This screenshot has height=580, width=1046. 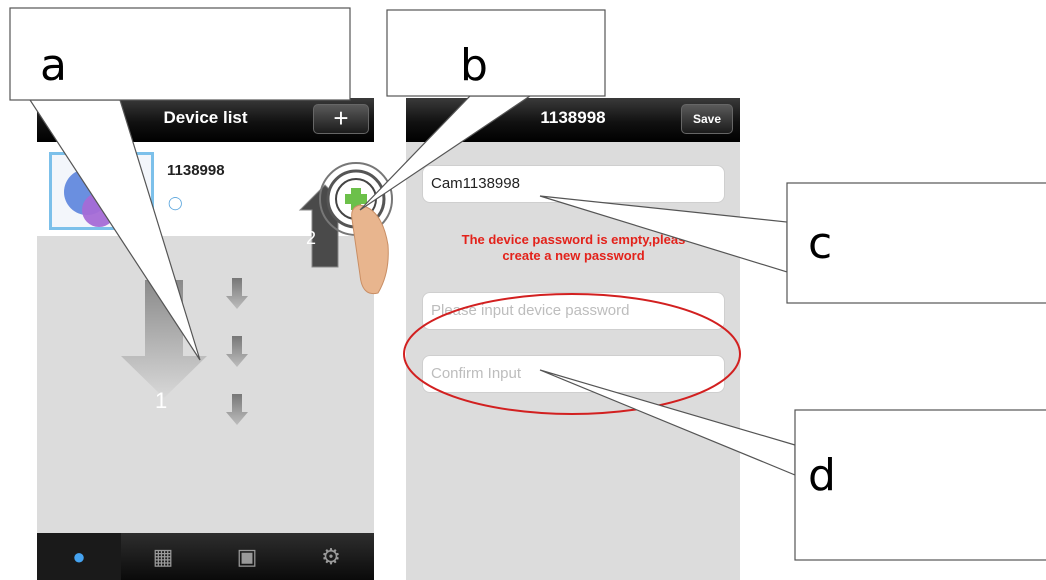 I want to click on callout-b-pointer, so click(x=445, y=153).